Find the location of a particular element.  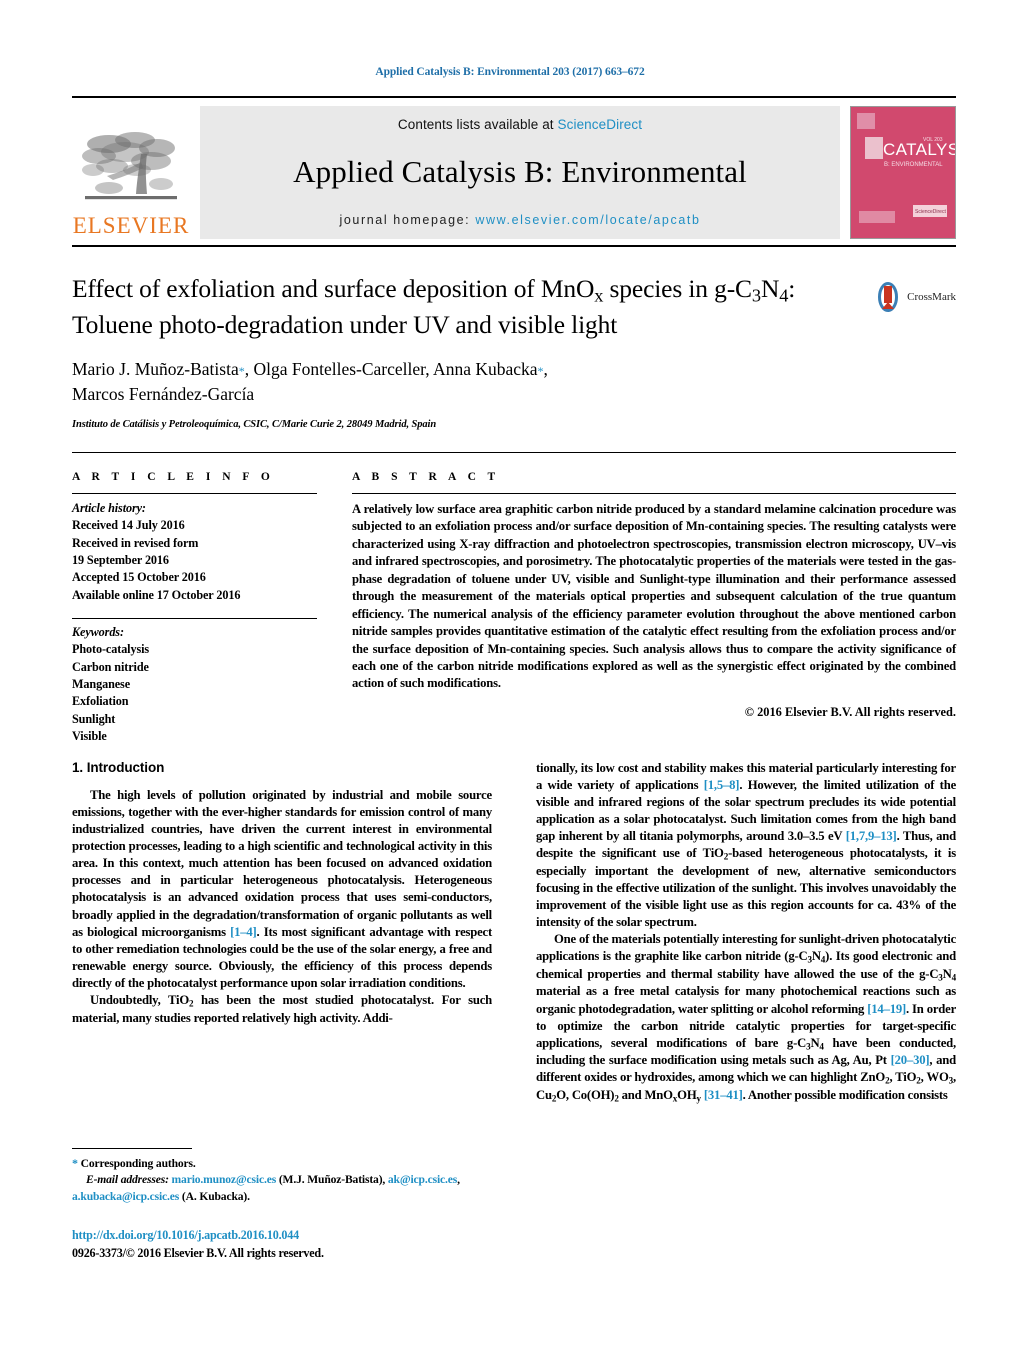

footnote-corresponding: * Corresponding authors. is located at coordinates (282, 1163).